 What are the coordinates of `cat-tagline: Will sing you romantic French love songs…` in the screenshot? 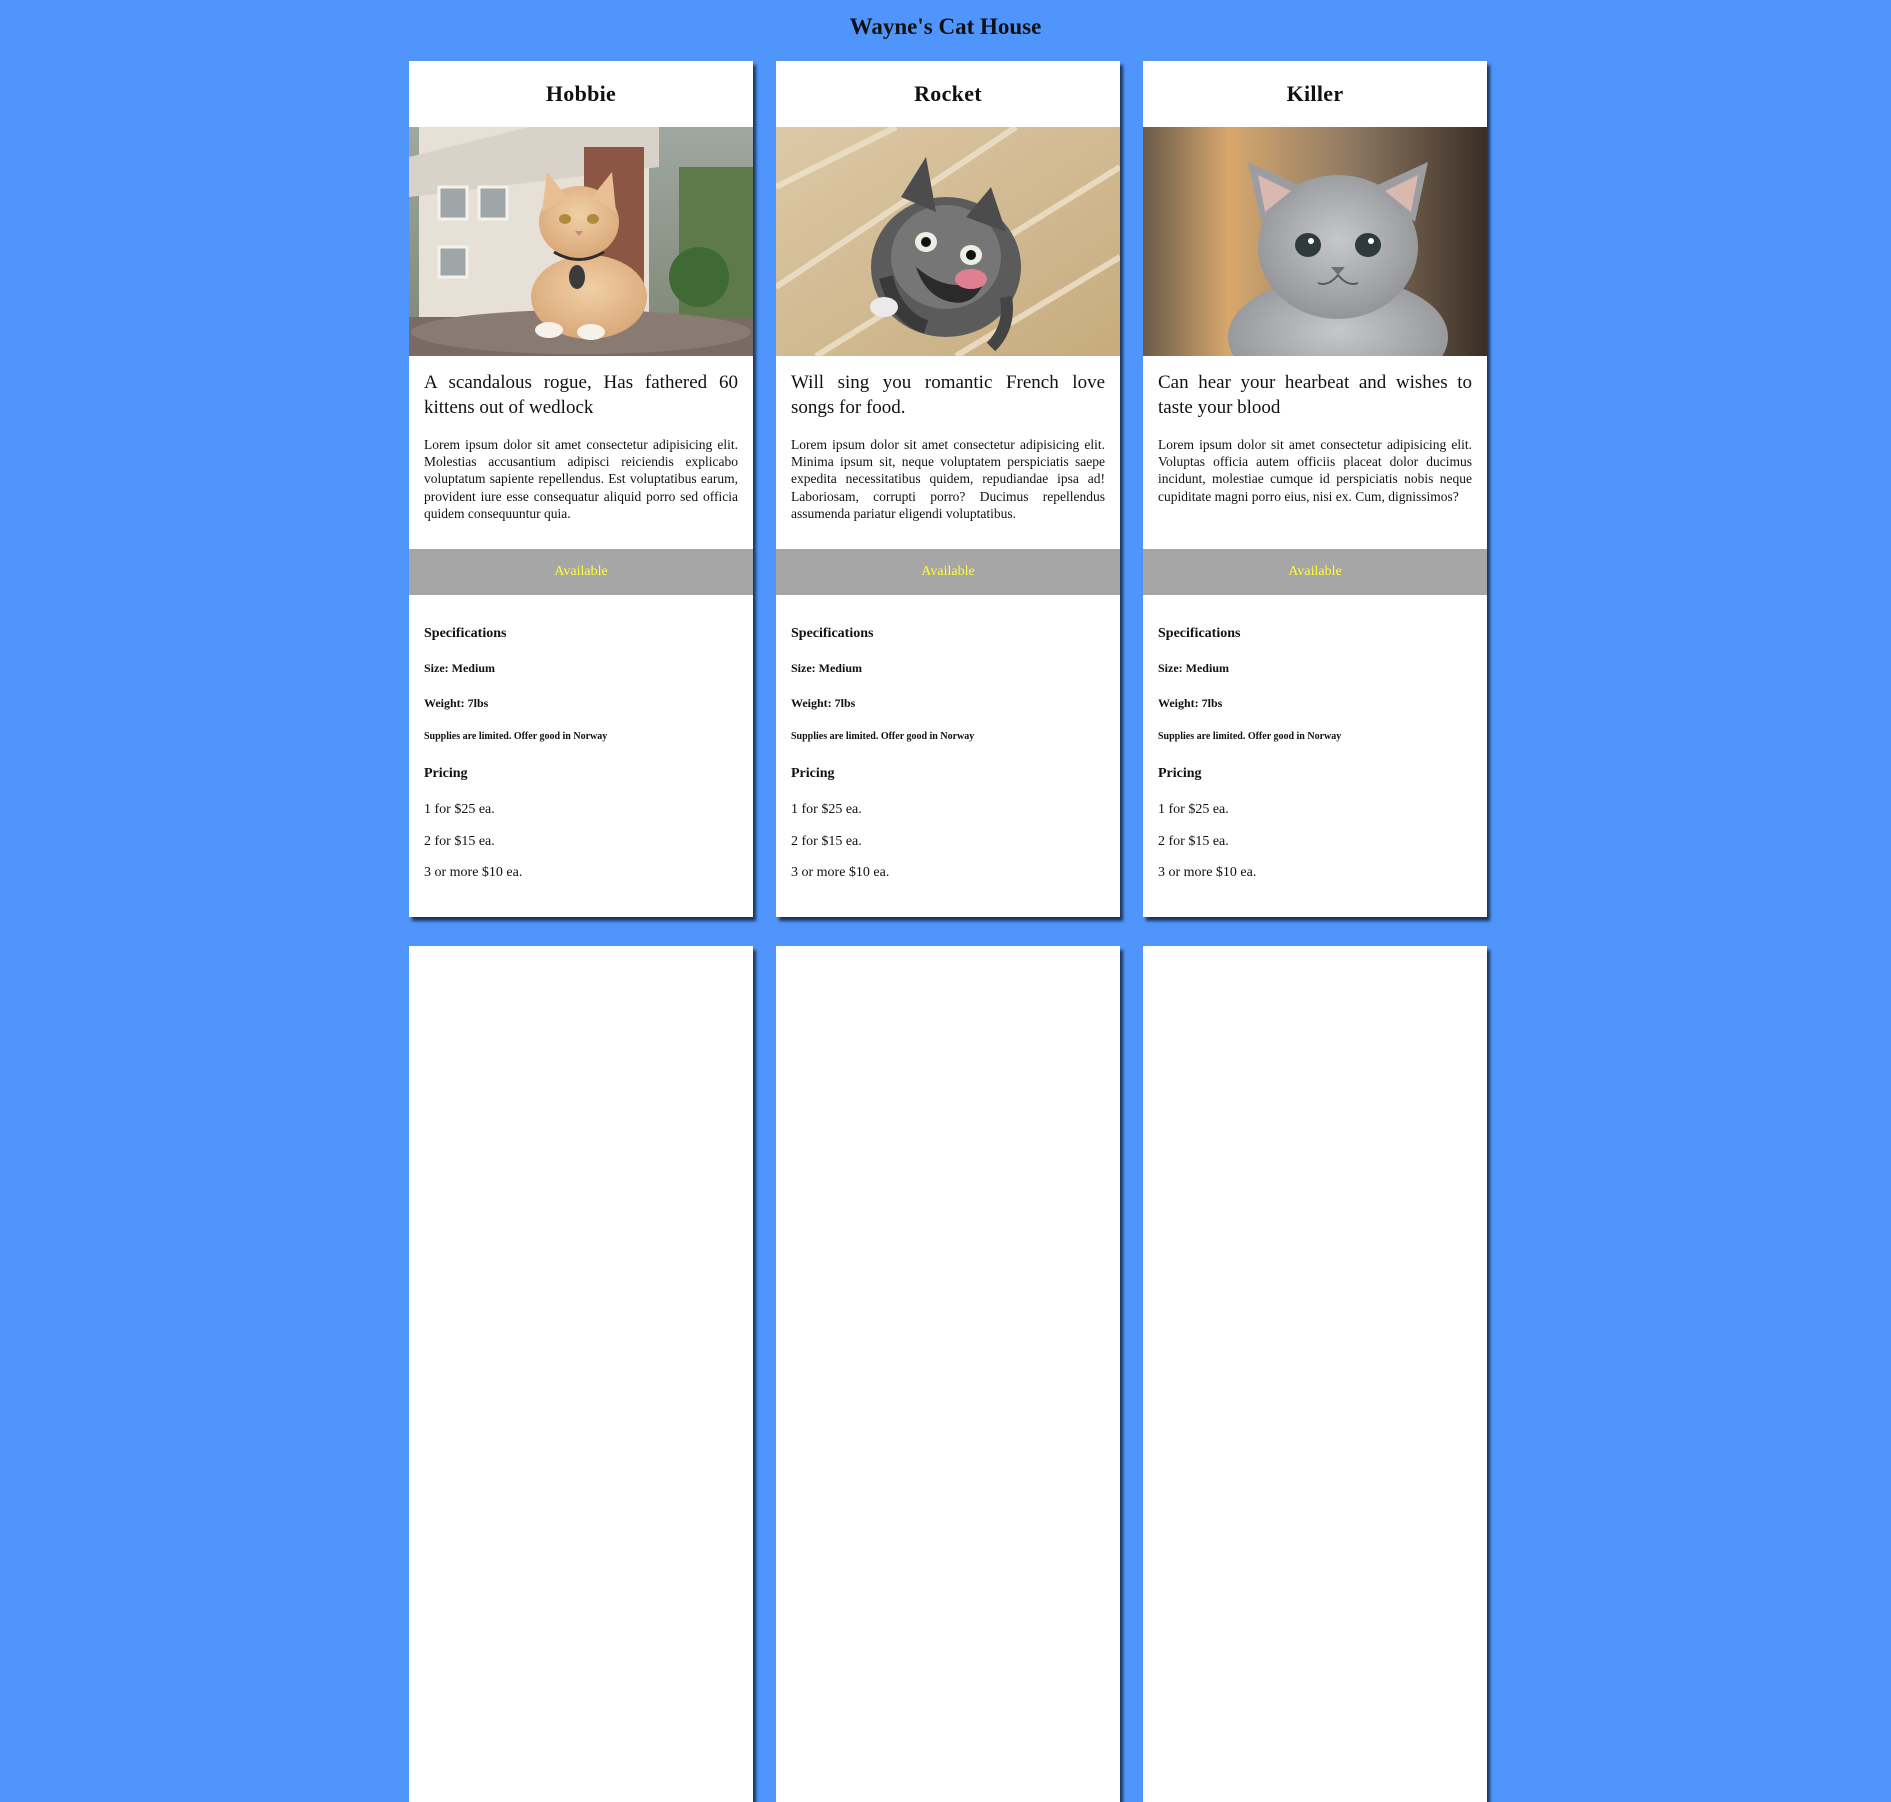 It's located at (948, 395).